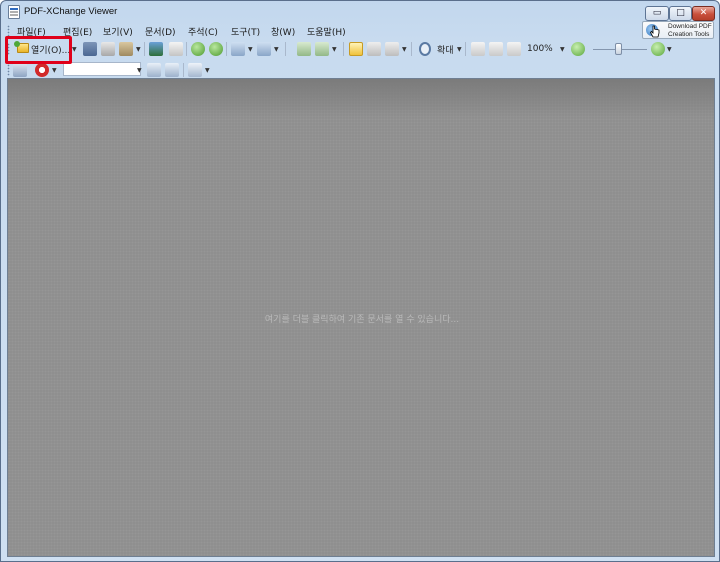  I want to click on undo-icon, so click(238, 49).